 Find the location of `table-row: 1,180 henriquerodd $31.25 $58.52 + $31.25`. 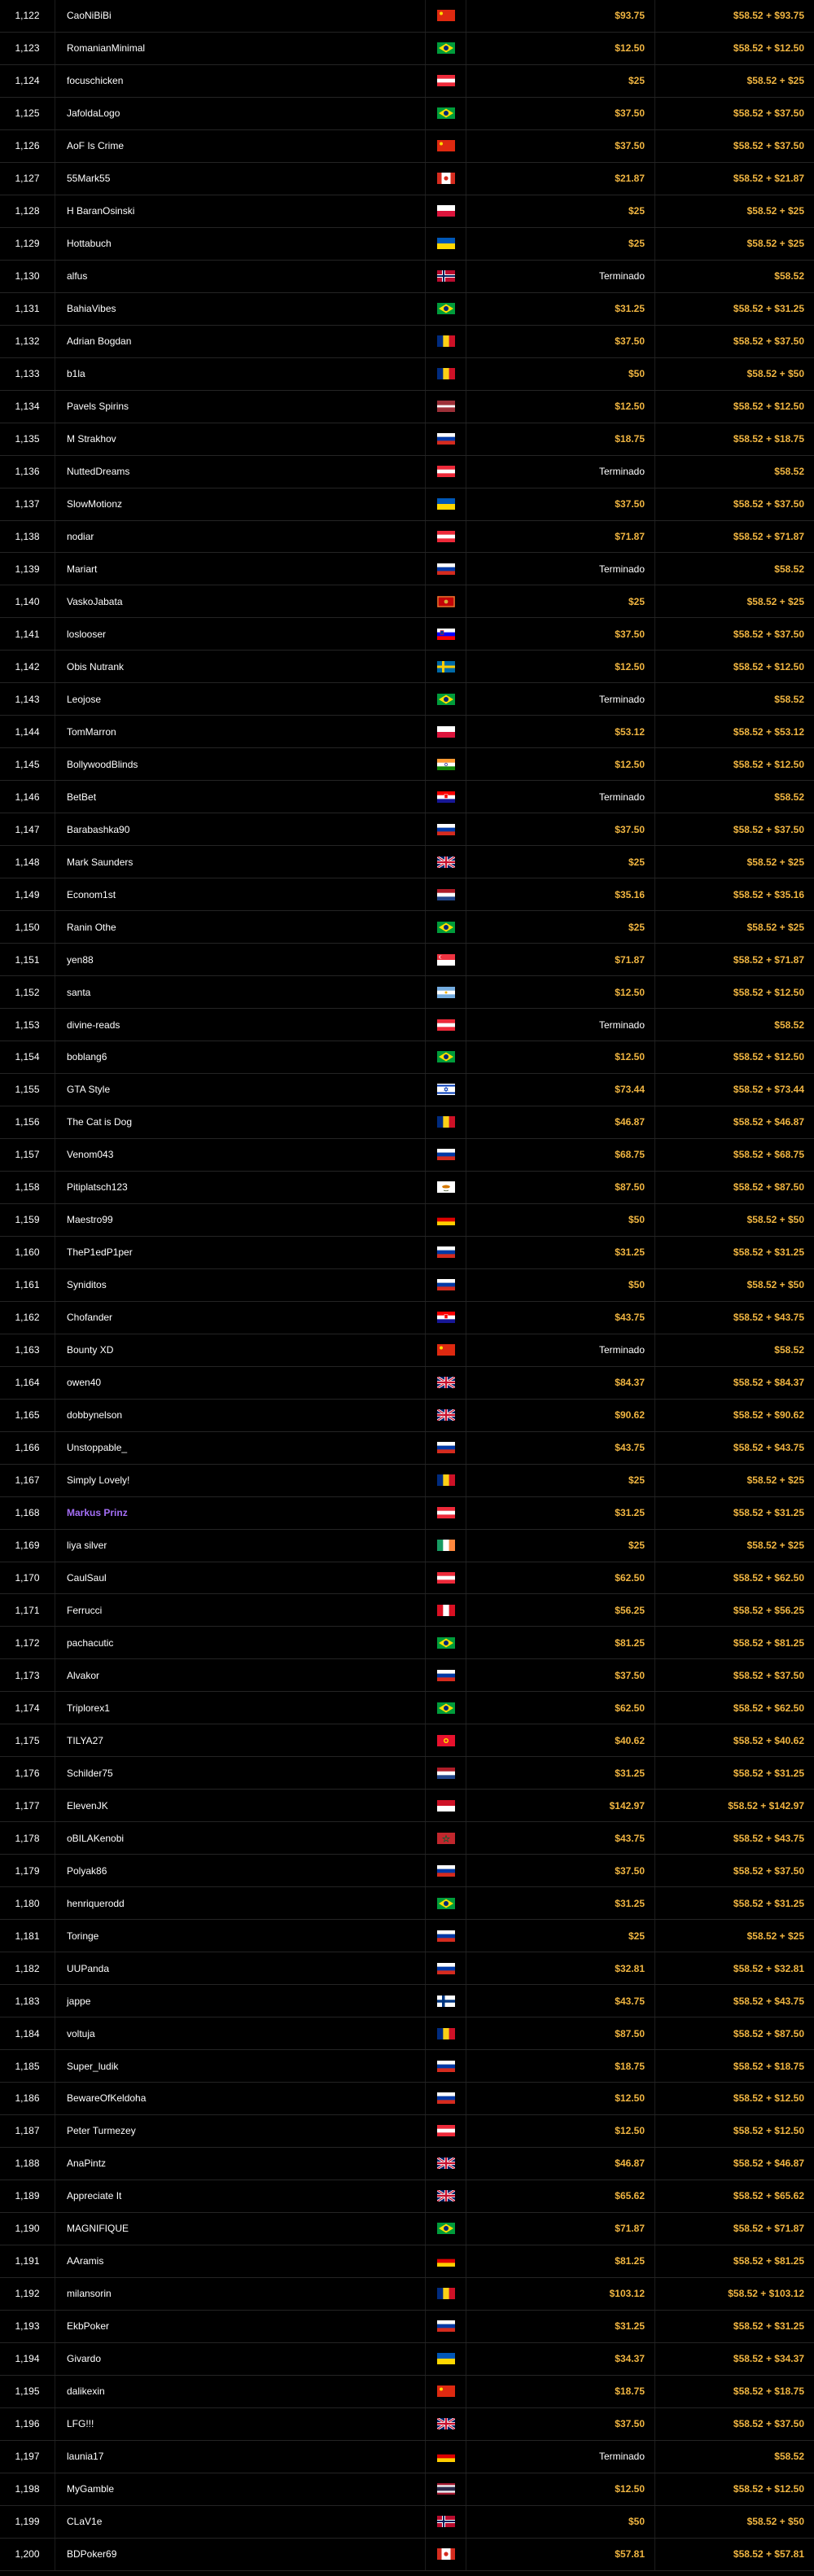

table-row: 1,180 henriquerodd $31.25 $58.52 + $31.25 is located at coordinates (407, 1904).